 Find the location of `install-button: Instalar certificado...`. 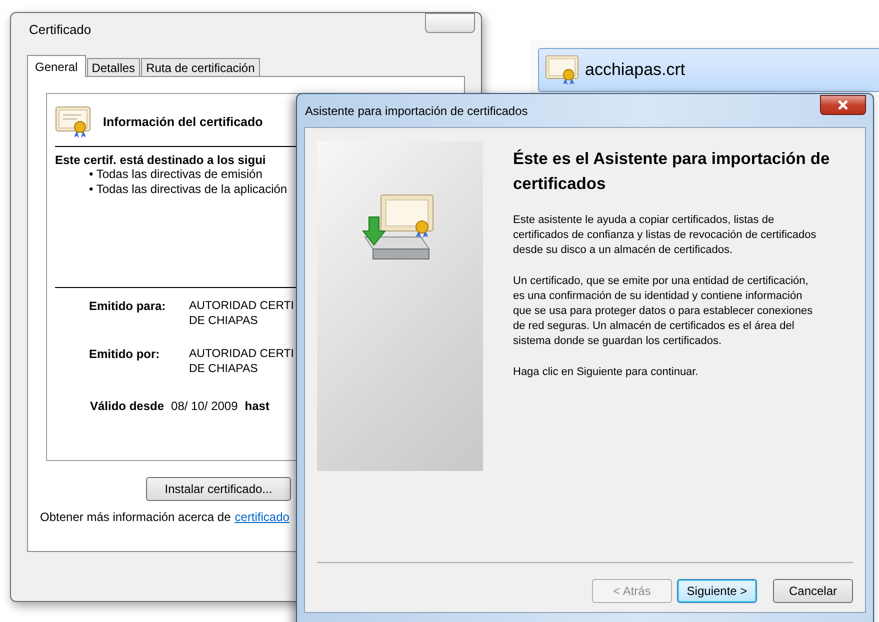

install-button: Instalar certificado... is located at coordinates (218, 489).